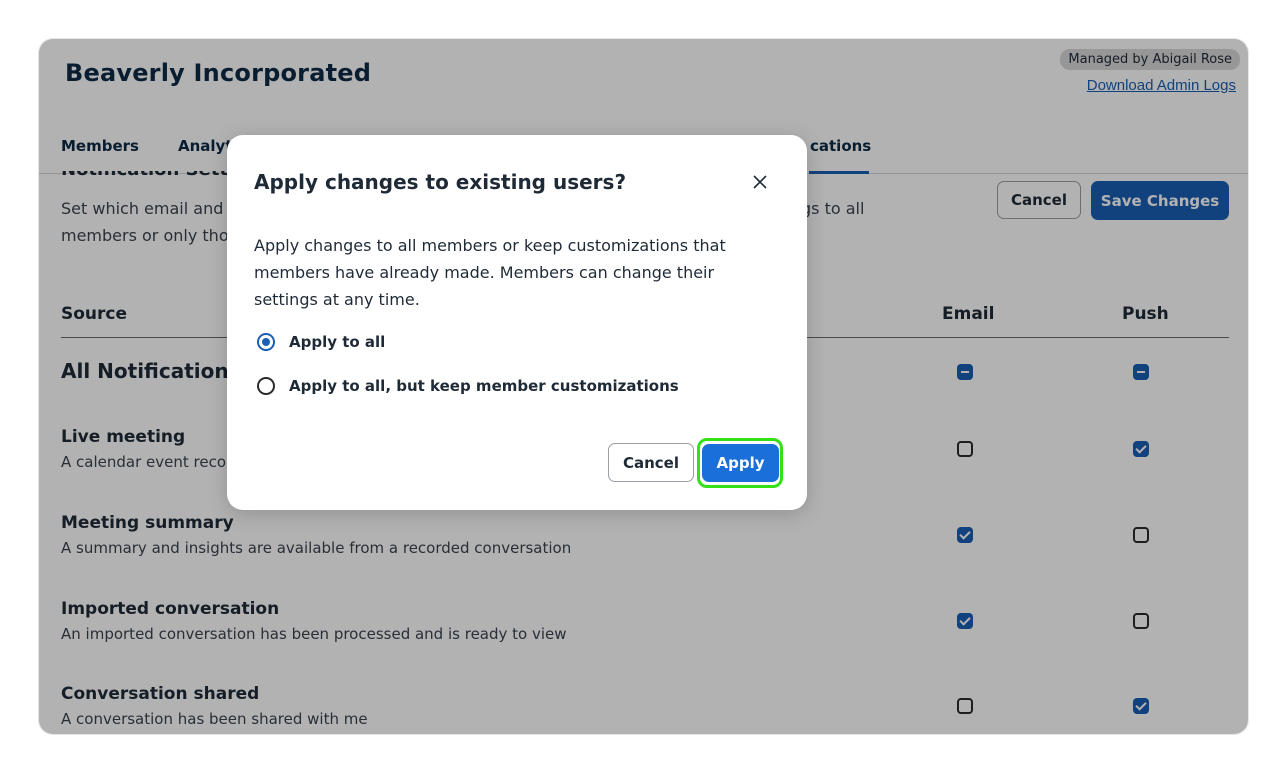 Image resolution: width=1287 pixels, height=773 pixels. I want to click on close-icon, so click(760, 182).